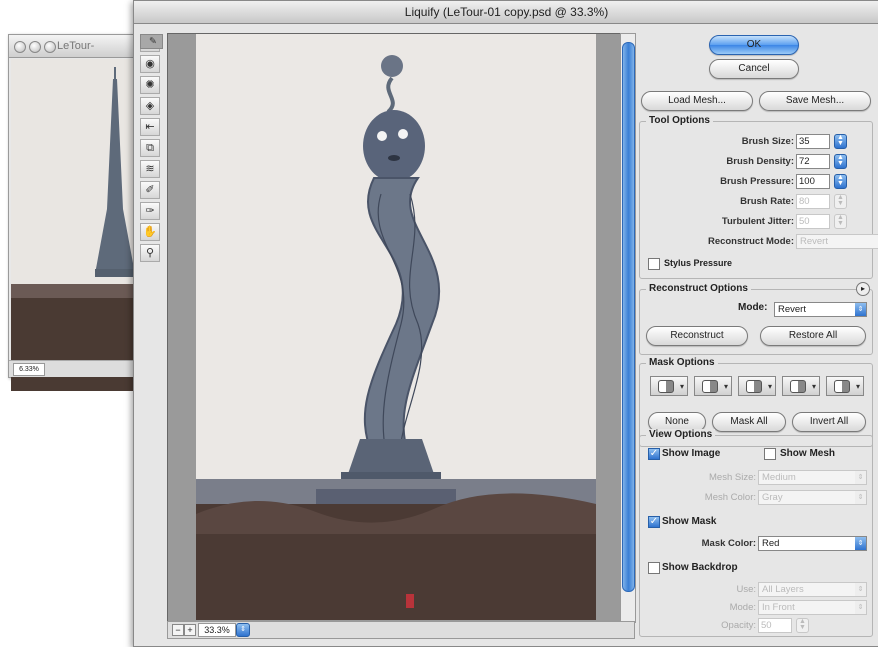 This screenshot has width=878, height=647. Describe the element at coordinates (654, 264) in the screenshot. I see `stylus-pressure-checkbox` at that location.